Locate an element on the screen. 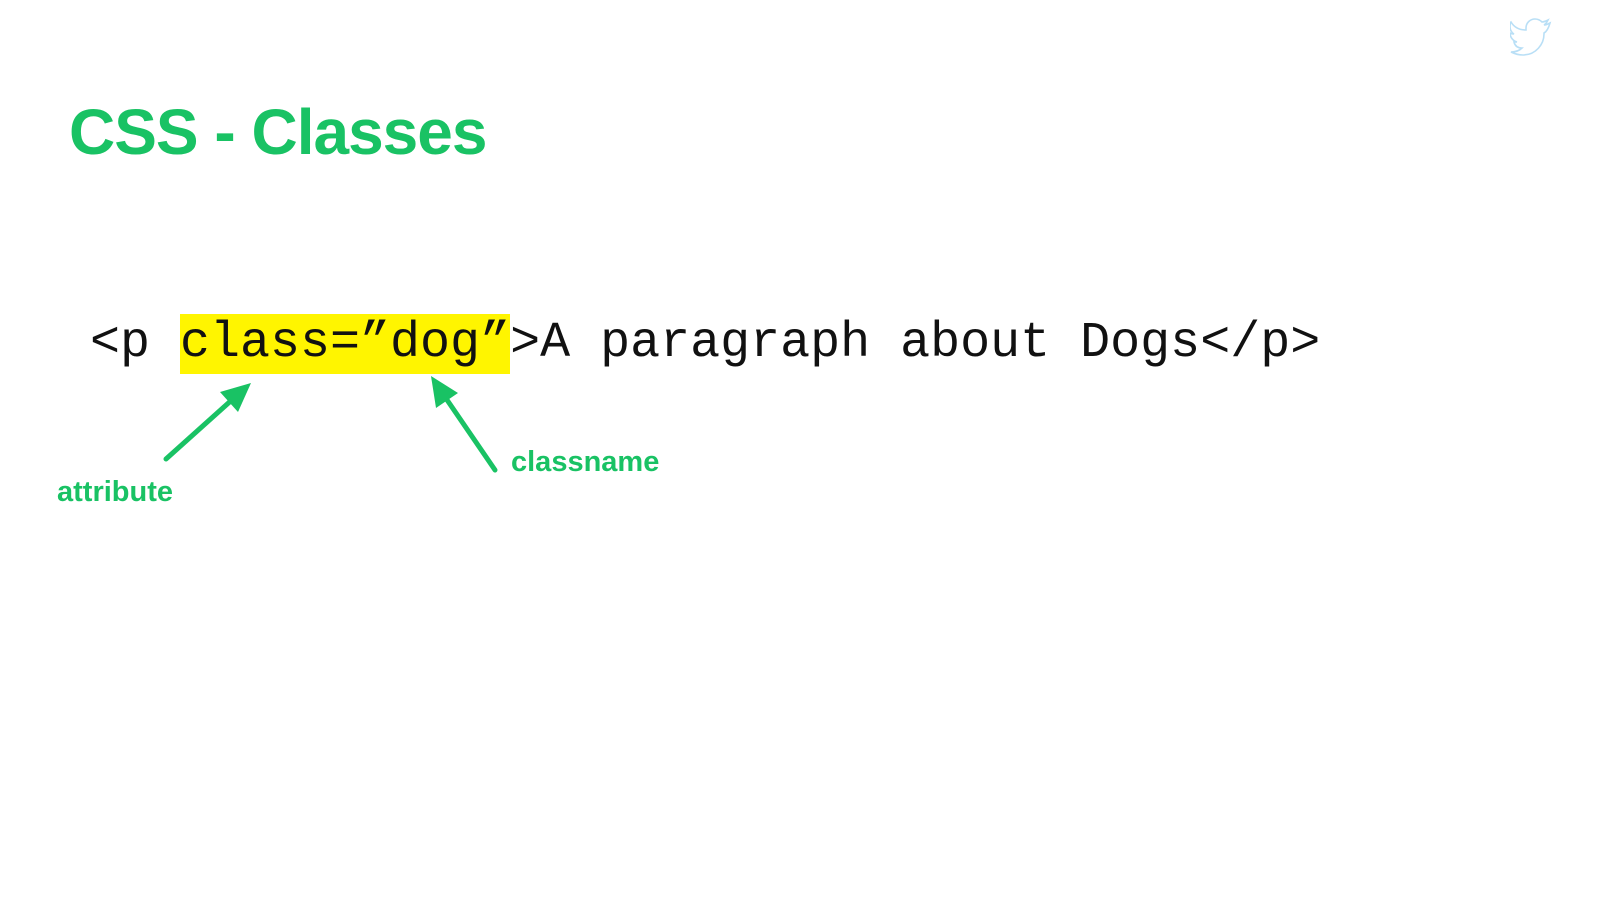  twitter-bird-icon is located at coordinates (1531, 37).